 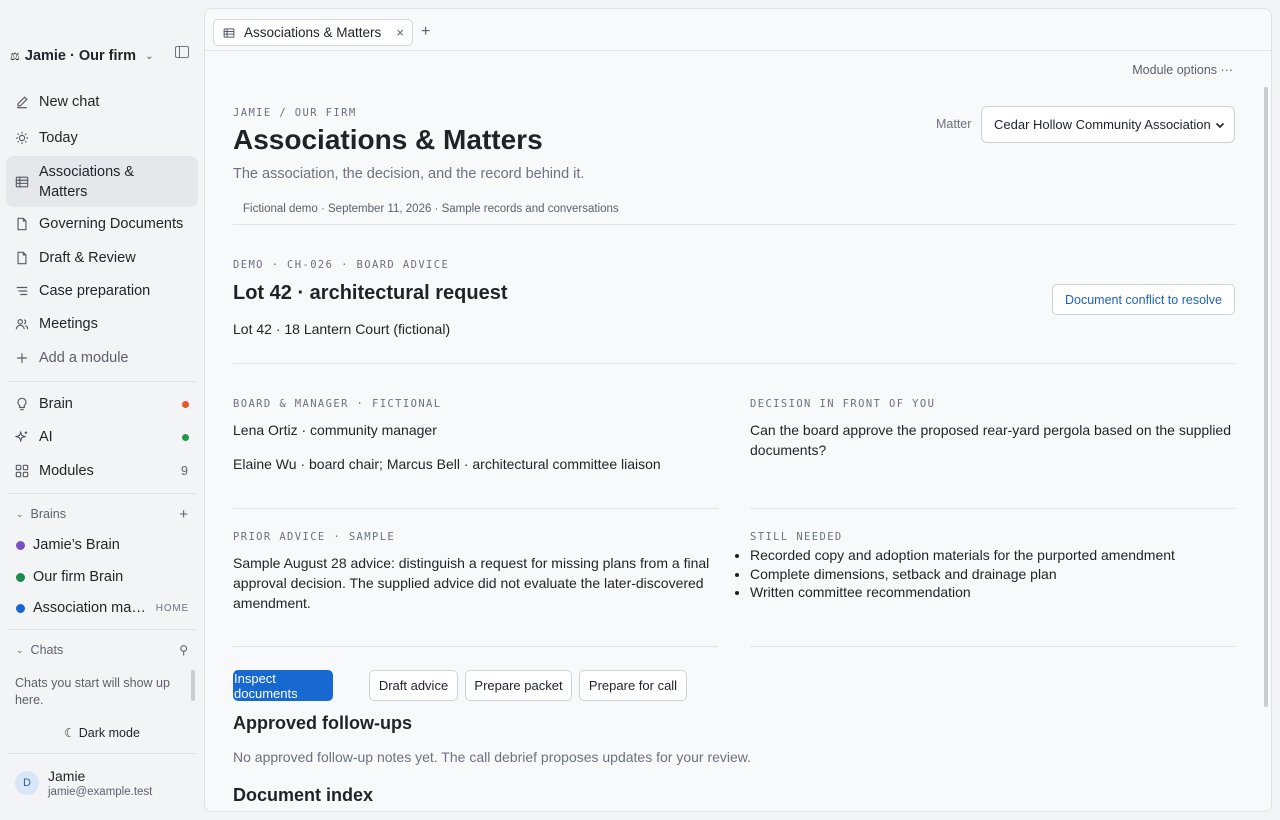 What do you see at coordinates (22, 258) in the screenshot?
I see `document-icon` at bounding box center [22, 258].